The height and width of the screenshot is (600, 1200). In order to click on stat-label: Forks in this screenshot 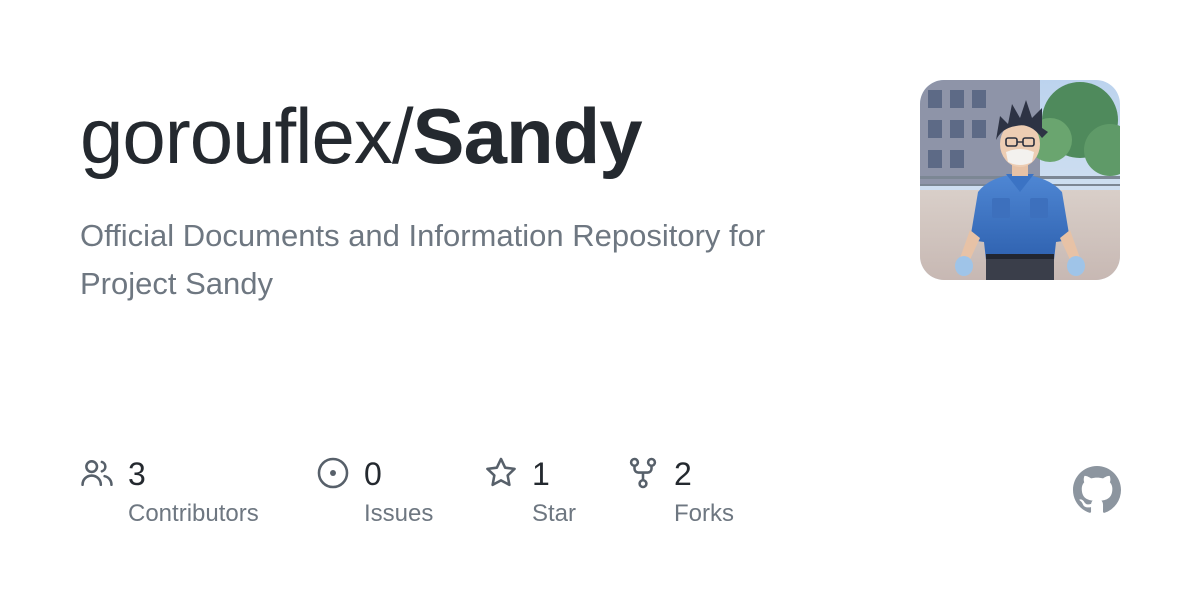, I will do `click(704, 513)`.